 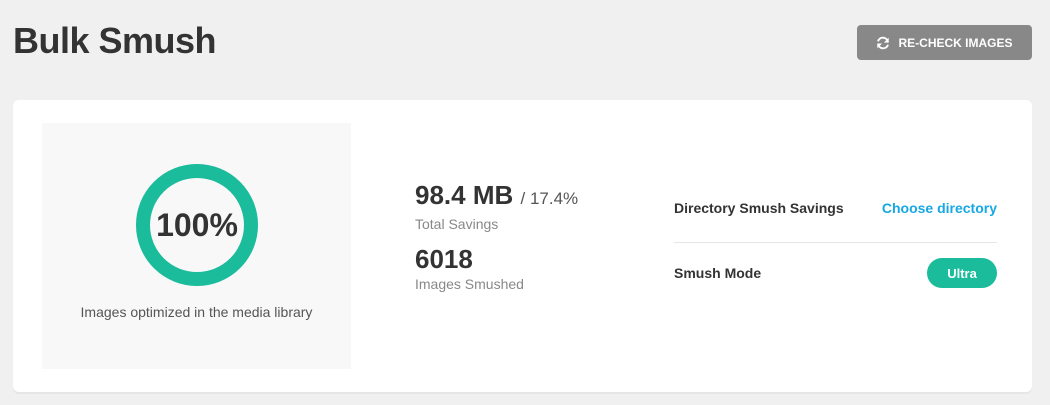 What do you see at coordinates (457, 224) in the screenshot?
I see `total-savings-label: Total Savings` at bounding box center [457, 224].